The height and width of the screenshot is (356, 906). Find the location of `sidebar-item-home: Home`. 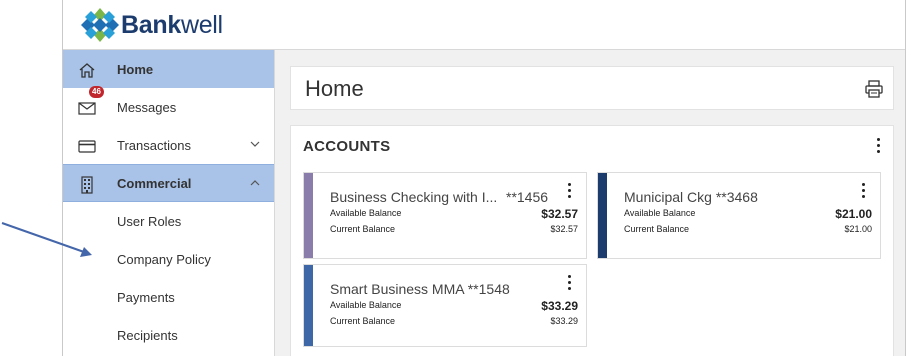

sidebar-item-home: Home is located at coordinates (168, 69).